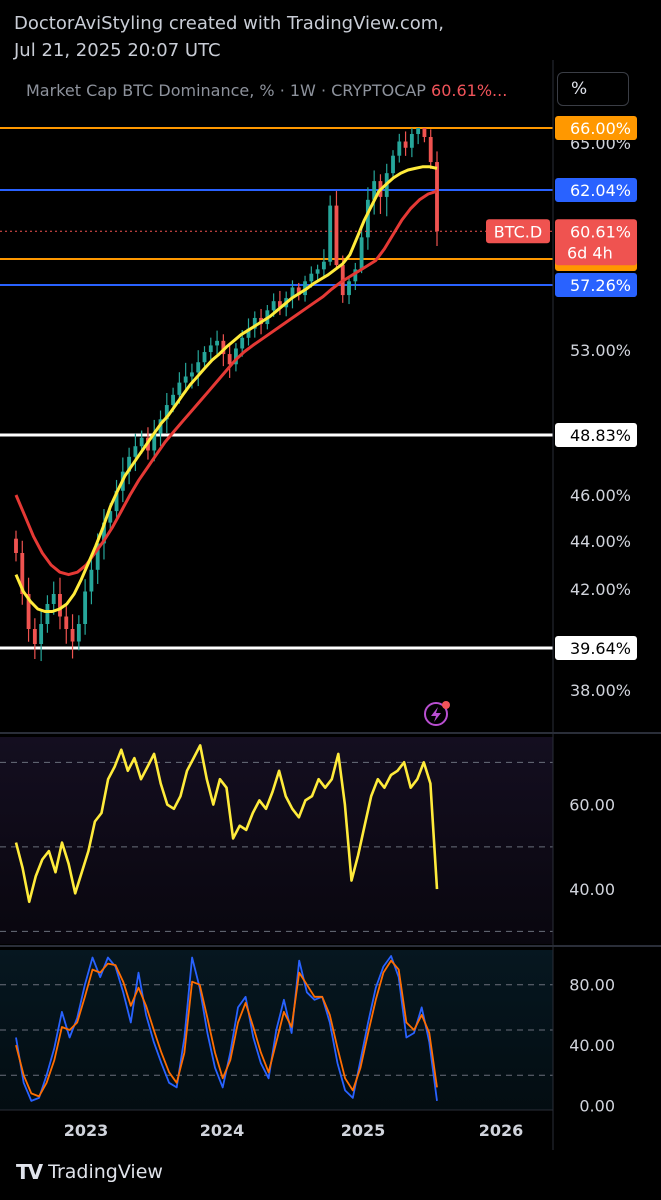  Describe the element at coordinates (590, 252) in the screenshot. I see `countdown-label: 6d 4h` at that location.